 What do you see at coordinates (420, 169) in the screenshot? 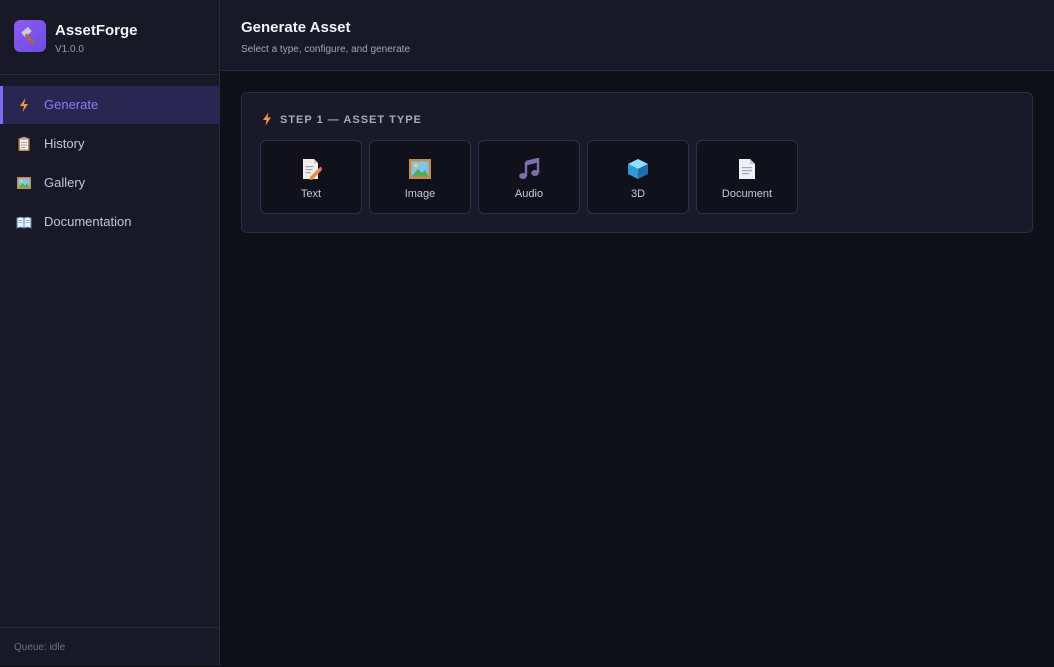
I see `framed-picture-icon` at bounding box center [420, 169].